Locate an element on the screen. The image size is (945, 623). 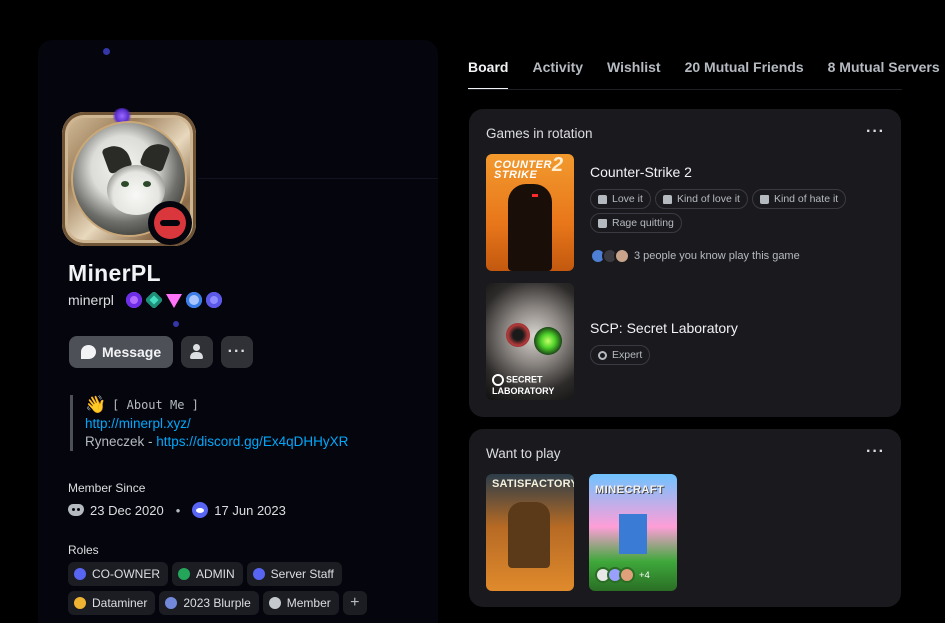
about-me-server-prefix: Ryneczek - is located at coordinates (121, 441).